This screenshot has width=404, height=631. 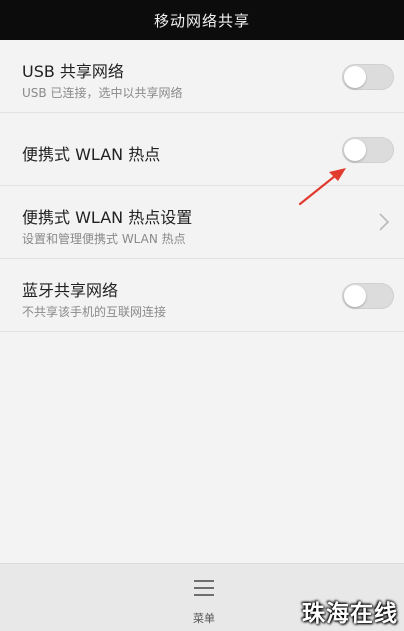 What do you see at coordinates (70, 290) in the screenshot?
I see `bluetooth-tethering-title: 蓝牙共享网络` at bounding box center [70, 290].